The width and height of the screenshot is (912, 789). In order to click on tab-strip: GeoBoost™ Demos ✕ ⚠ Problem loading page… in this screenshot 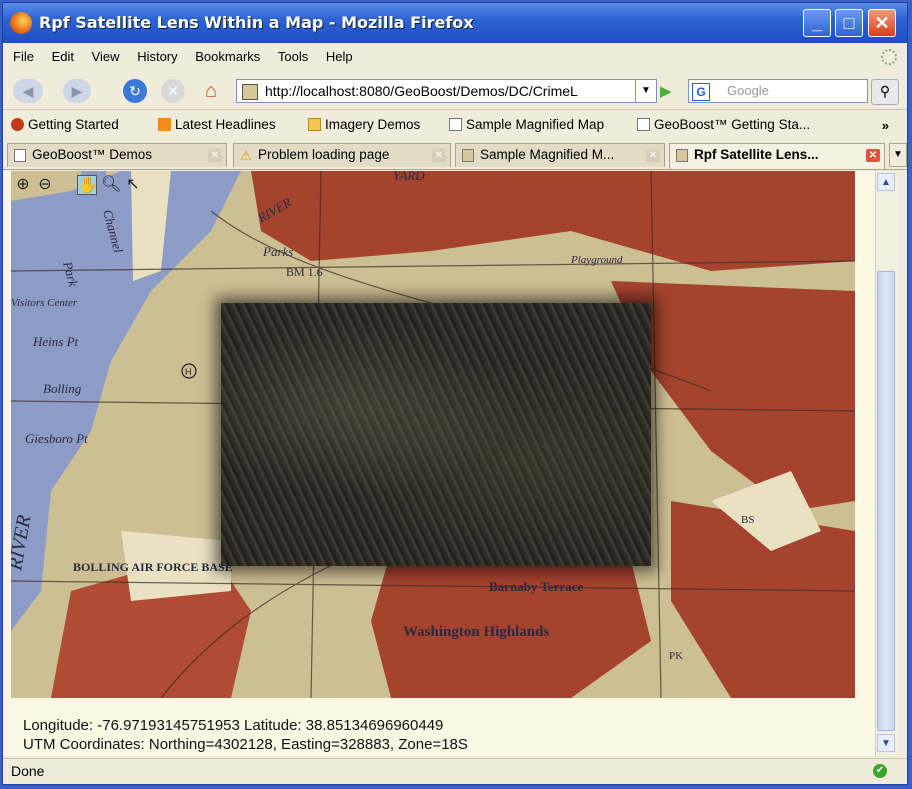, I will do `click(455, 155)`.